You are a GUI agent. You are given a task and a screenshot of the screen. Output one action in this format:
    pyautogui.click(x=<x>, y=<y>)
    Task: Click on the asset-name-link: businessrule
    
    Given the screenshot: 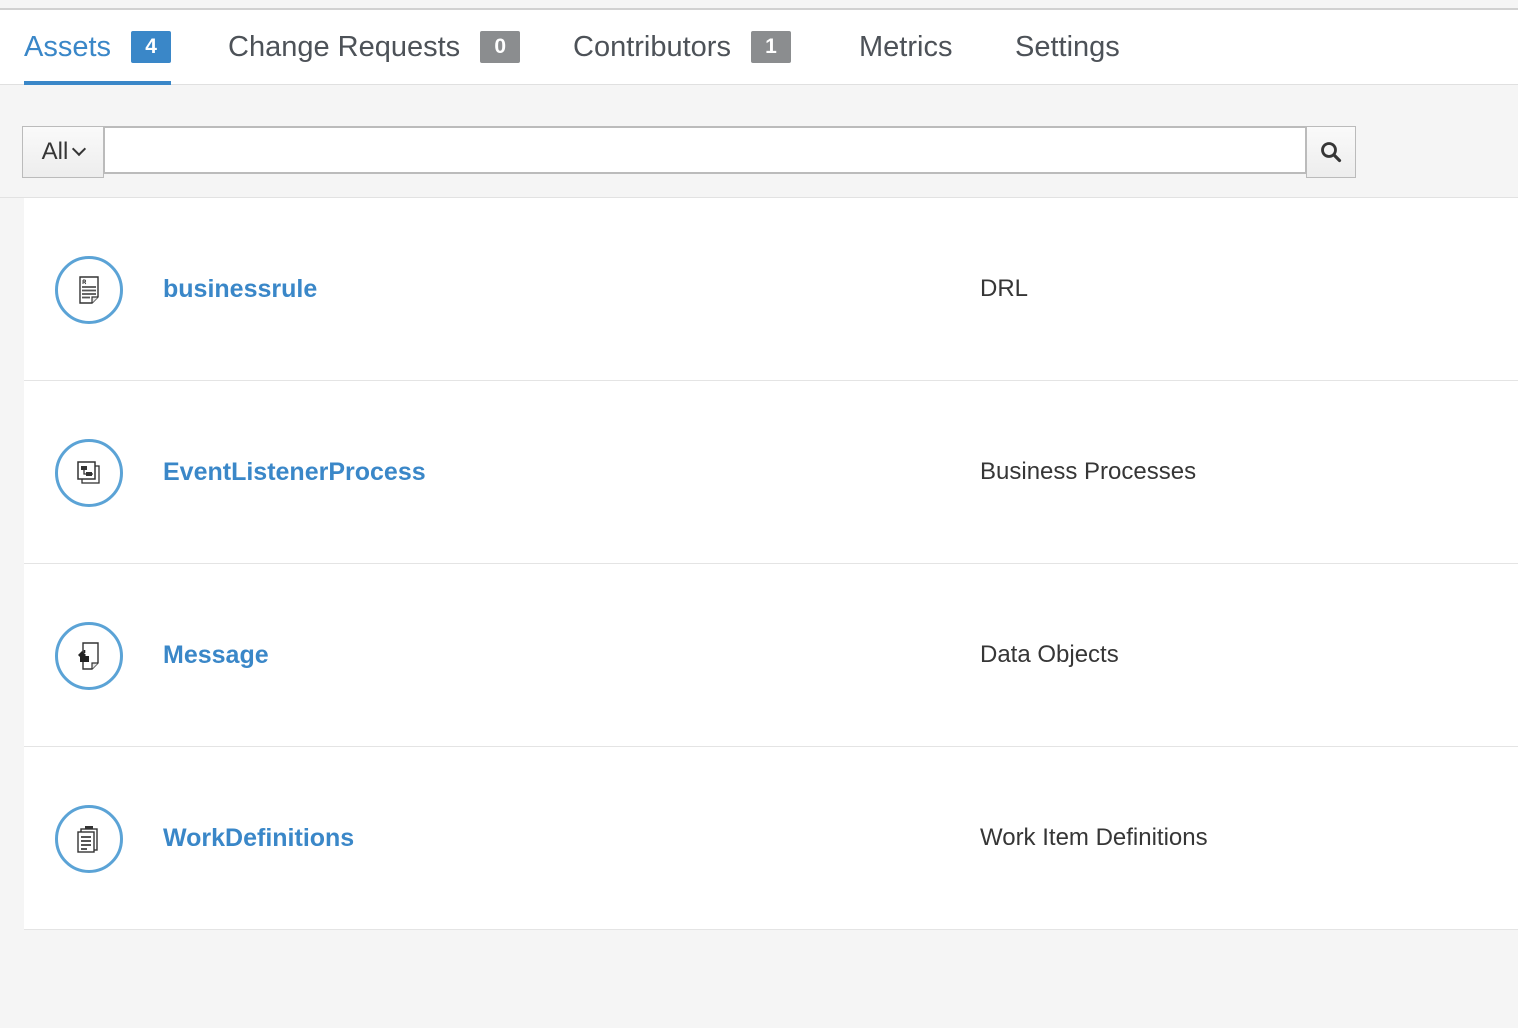 What is the action you would take?
    pyautogui.click(x=240, y=289)
    